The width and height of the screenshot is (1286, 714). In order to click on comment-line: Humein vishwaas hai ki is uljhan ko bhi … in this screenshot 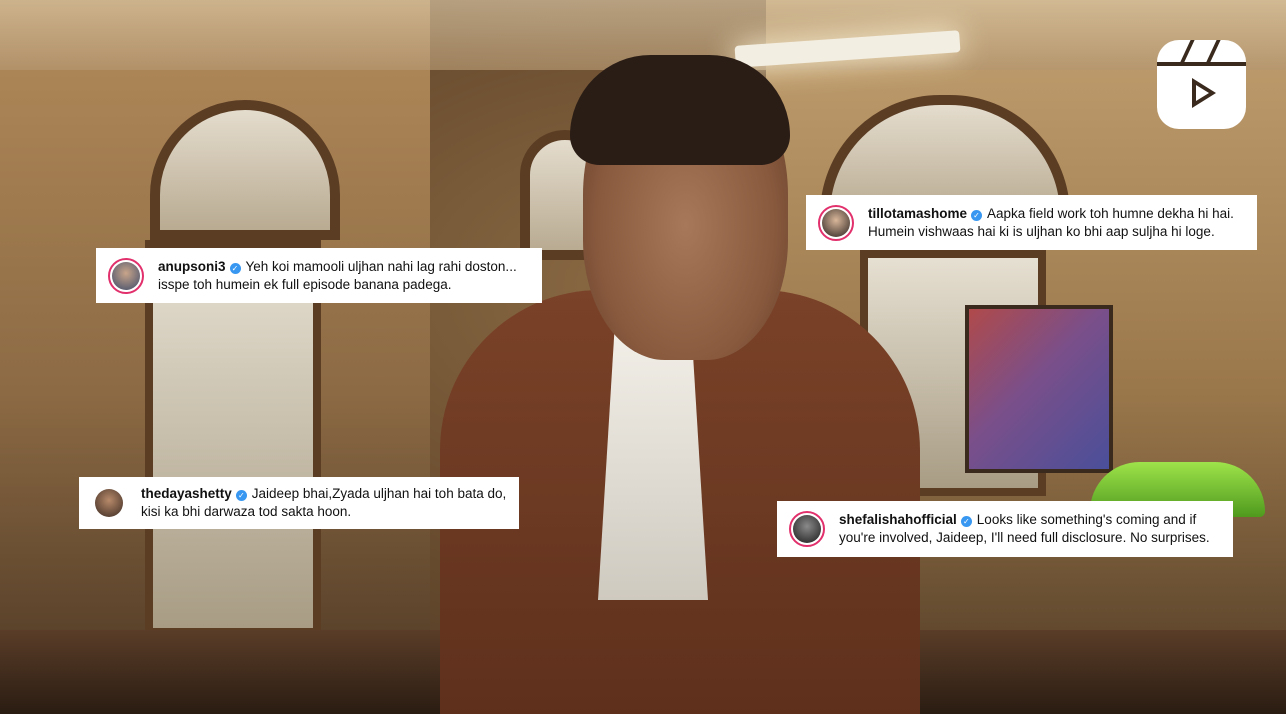, I will do `click(1041, 231)`.